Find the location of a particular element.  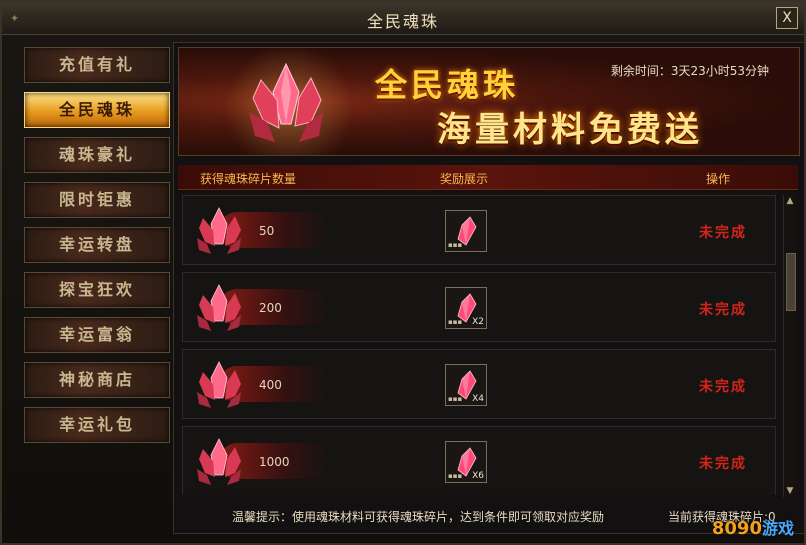

scrollbar: ▲ ▼ is located at coordinates (789, 346).